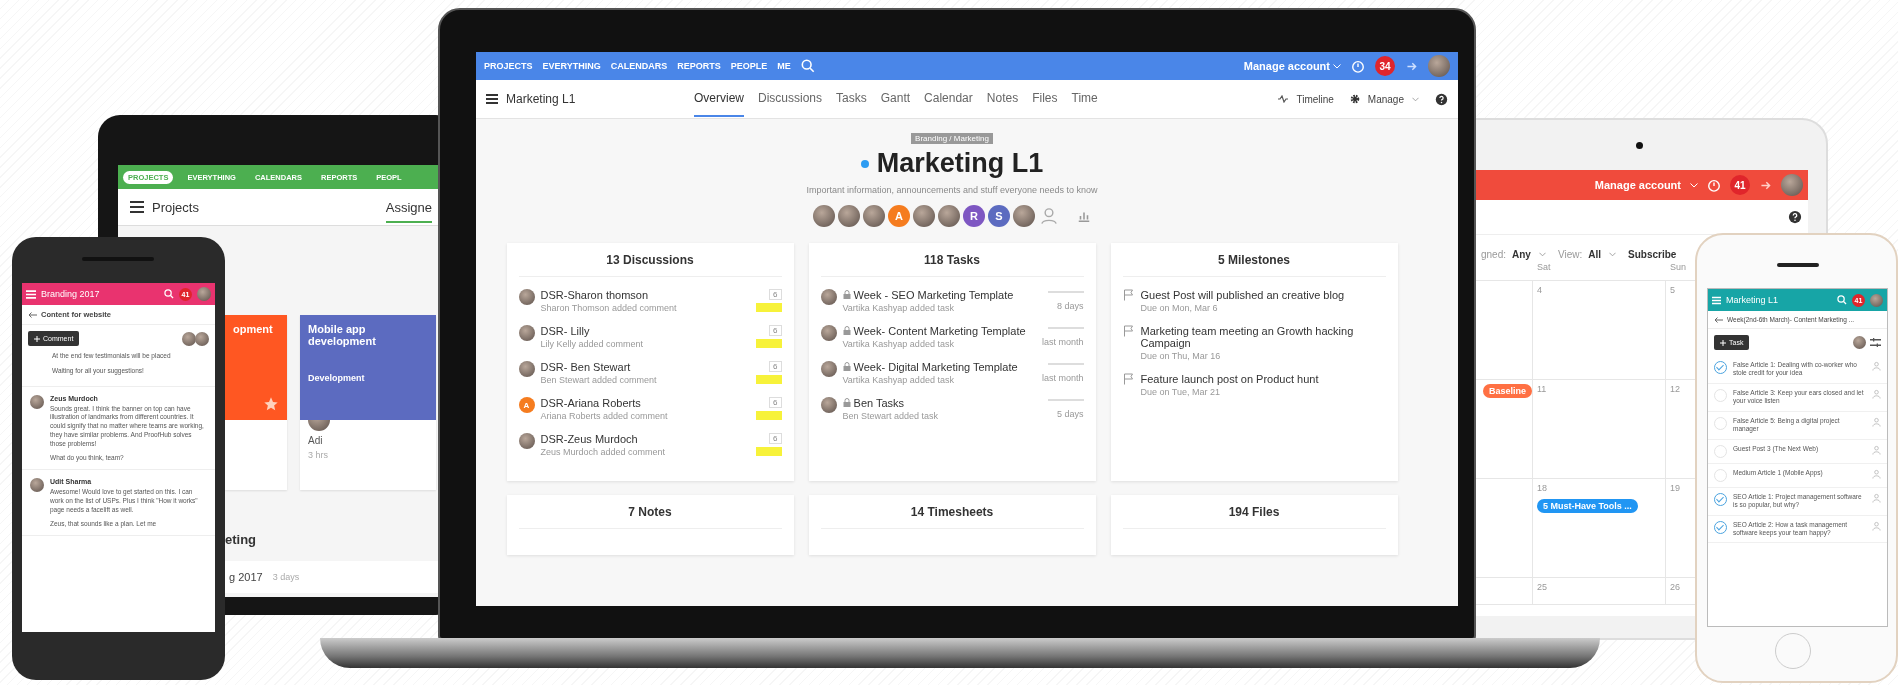 This screenshot has width=1898, height=685. I want to click on task-list-title: Week- Digital Marketing Template, so click(939, 367).